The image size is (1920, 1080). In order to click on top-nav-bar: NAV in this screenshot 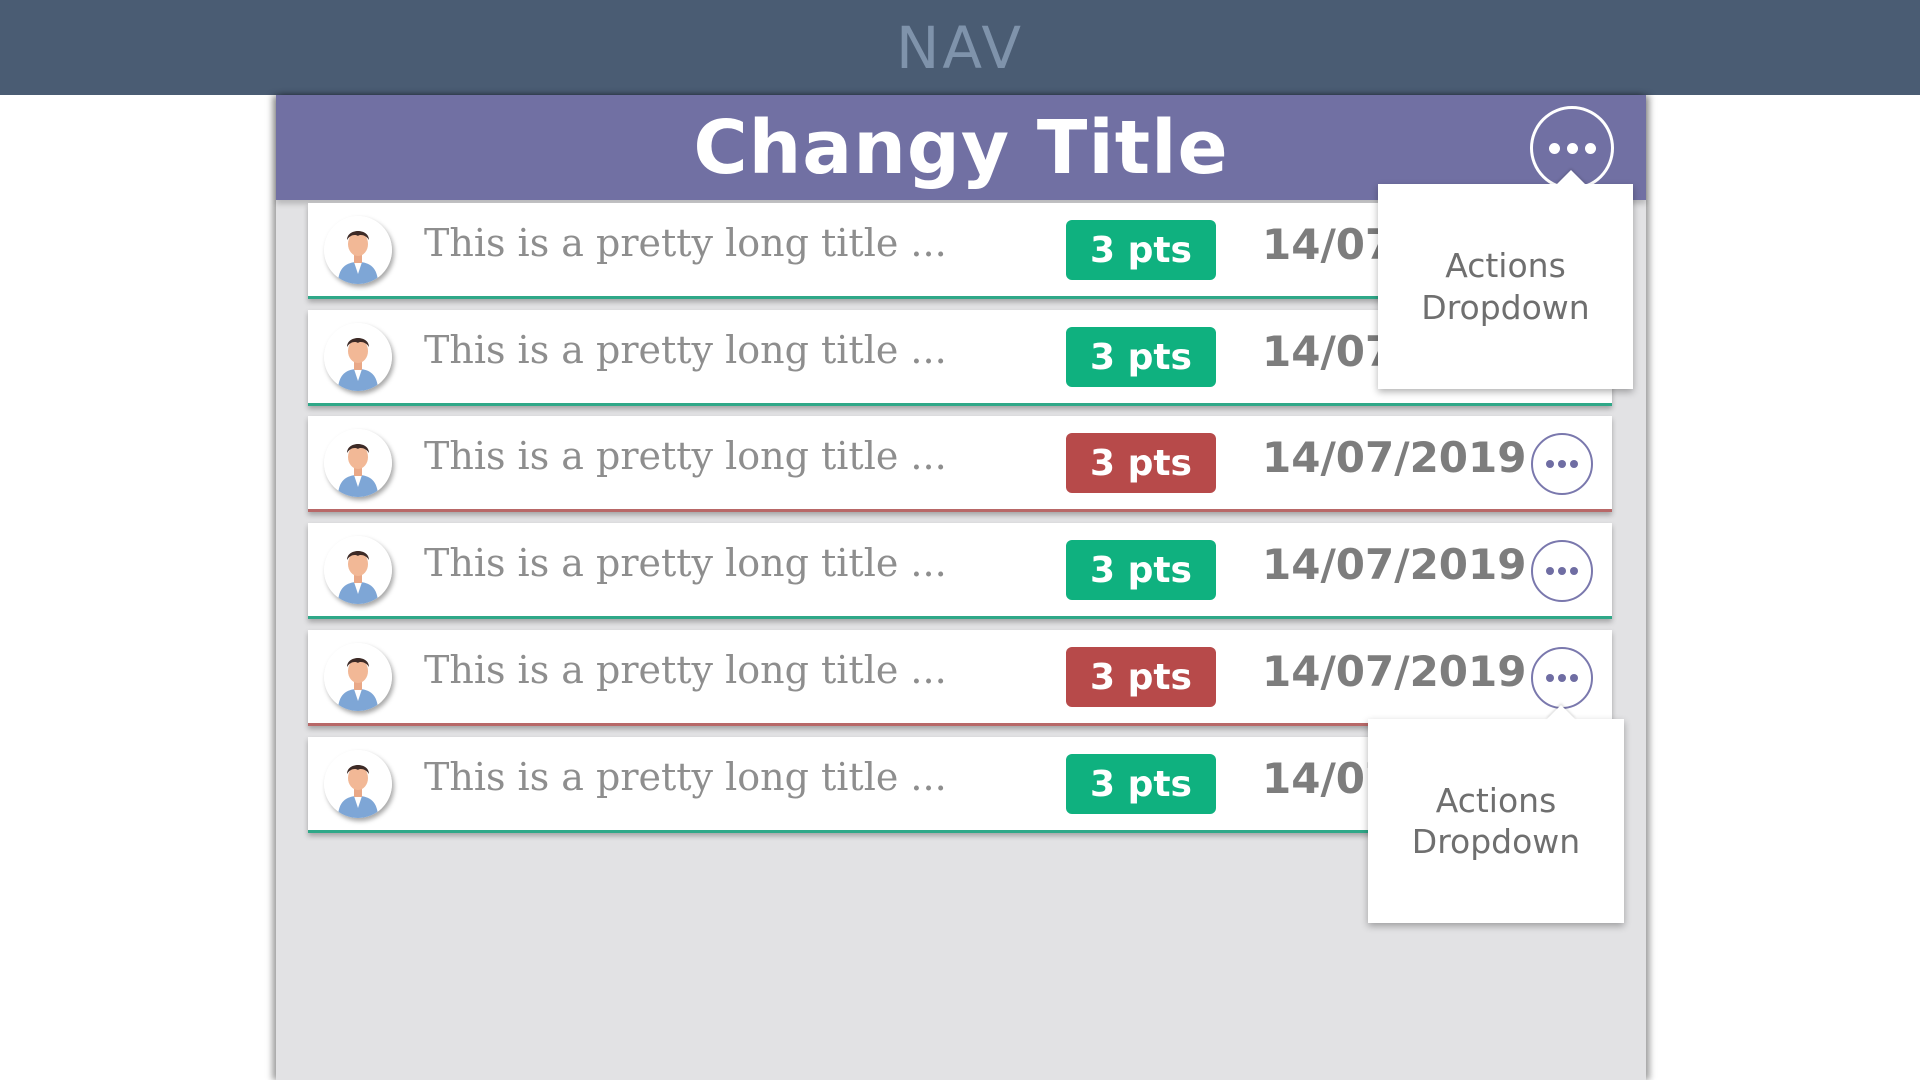, I will do `click(960, 47)`.